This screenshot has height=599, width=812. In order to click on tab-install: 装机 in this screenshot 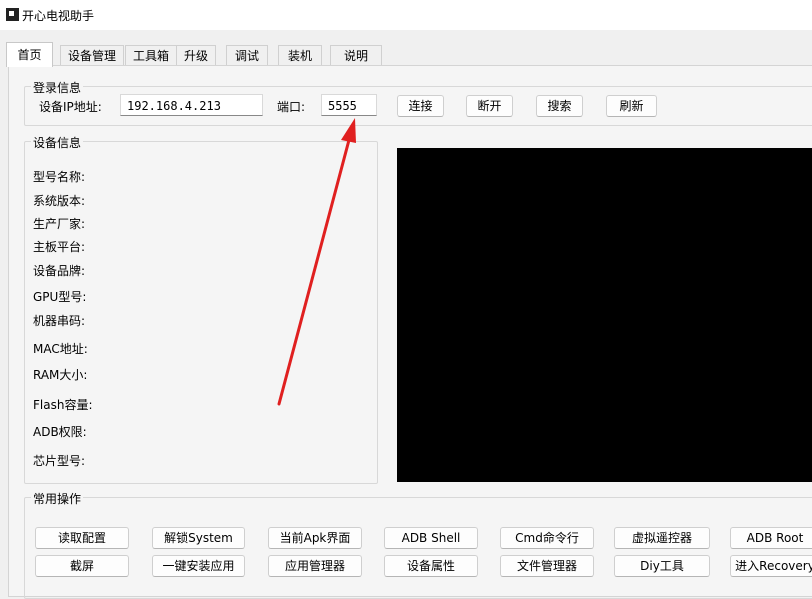, I will do `click(300, 55)`.